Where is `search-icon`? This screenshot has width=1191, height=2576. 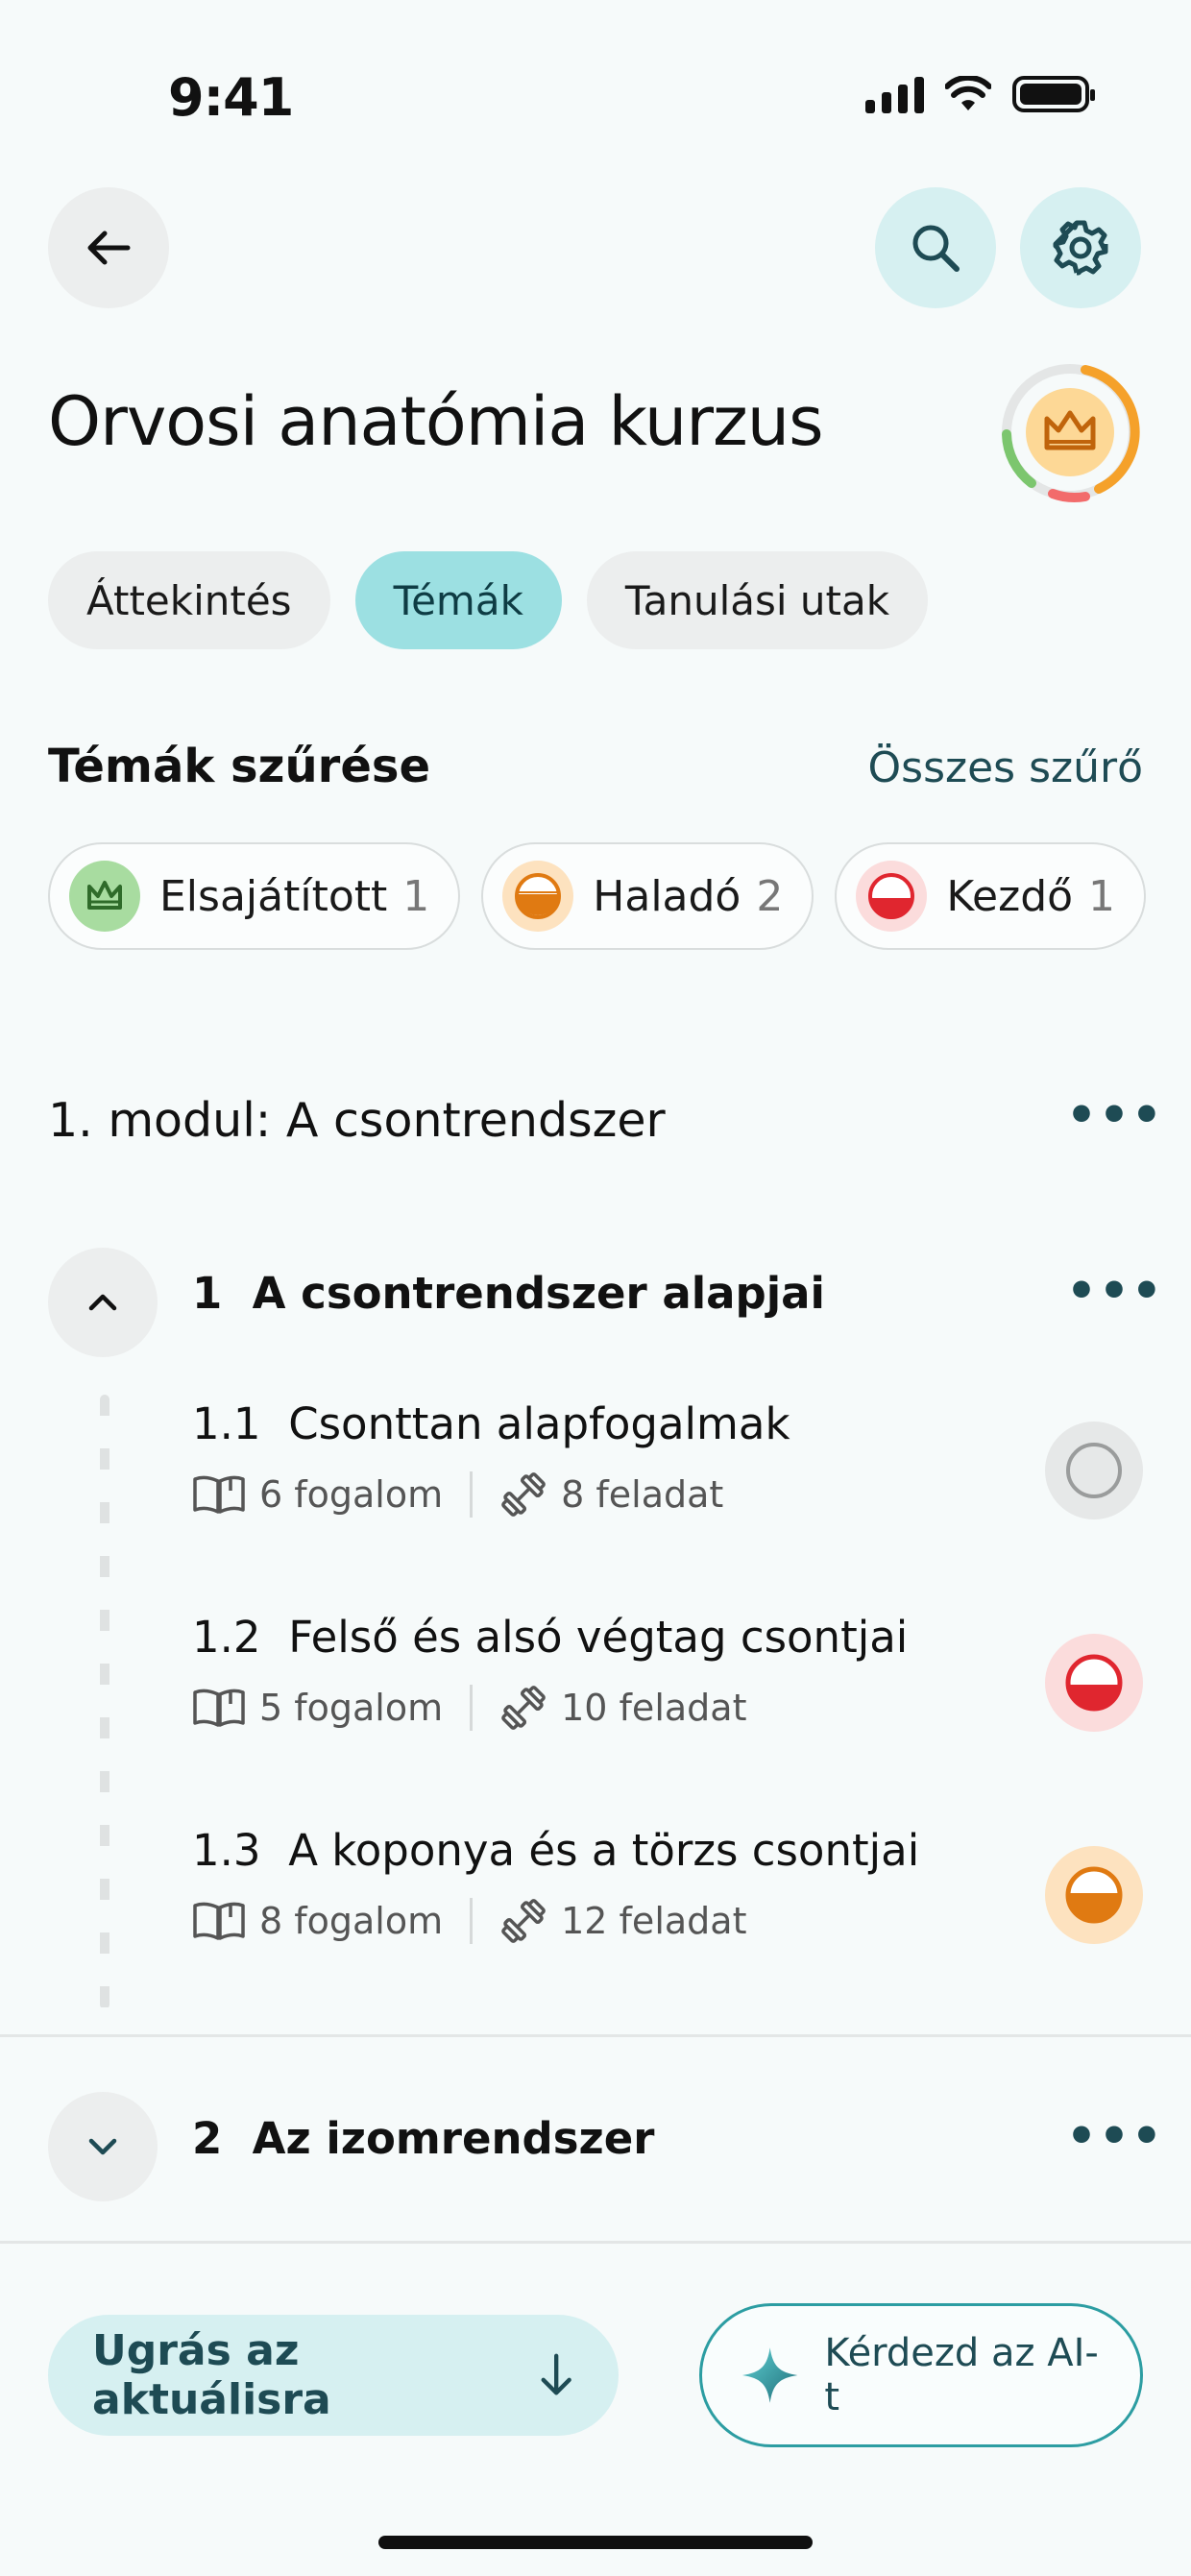
search-icon is located at coordinates (936, 248).